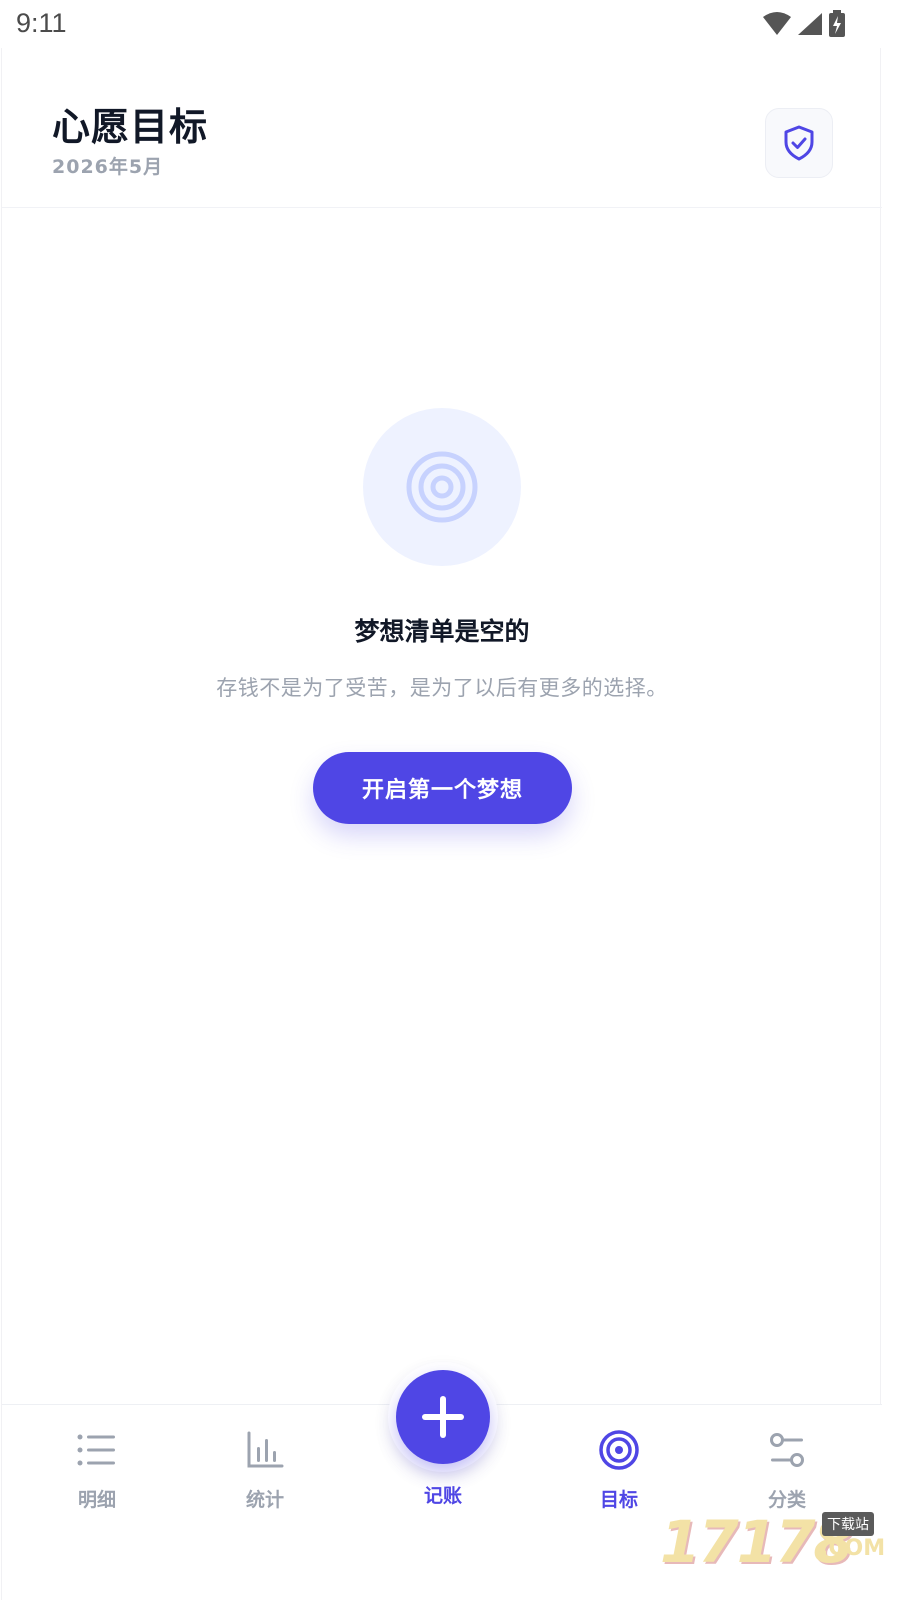 The width and height of the screenshot is (900, 1600). What do you see at coordinates (853, 1548) in the screenshot?
I see `watermark-domain: .COM` at bounding box center [853, 1548].